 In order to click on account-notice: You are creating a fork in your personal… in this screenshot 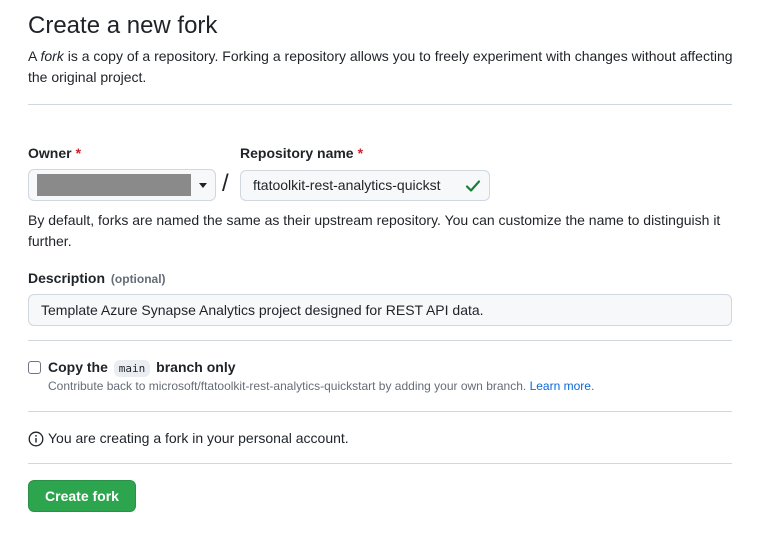, I will do `click(198, 438)`.